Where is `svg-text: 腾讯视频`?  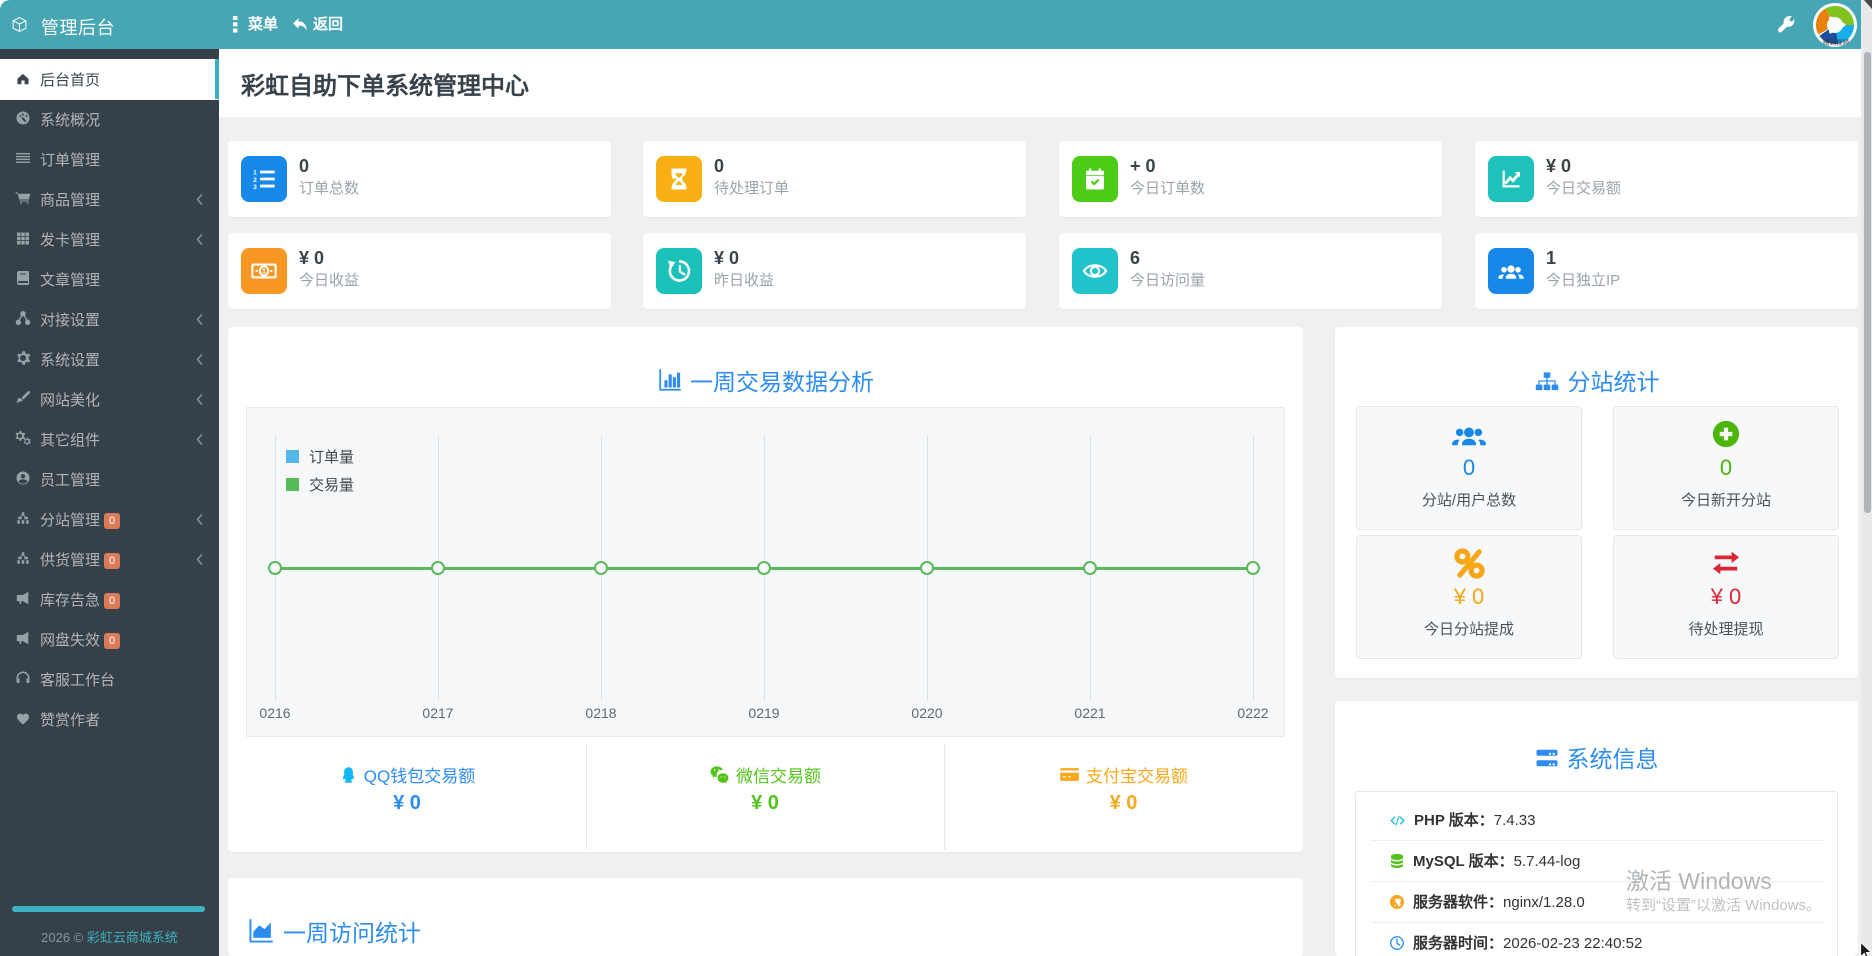
svg-text: 腾讯视频 is located at coordinates (1836, 42).